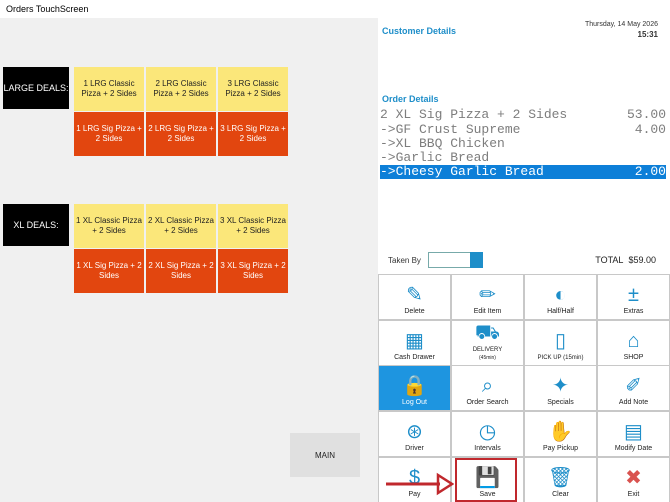 The image size is (670, 502). I want to click on pencil-icon: ✐, so click(633, 386).